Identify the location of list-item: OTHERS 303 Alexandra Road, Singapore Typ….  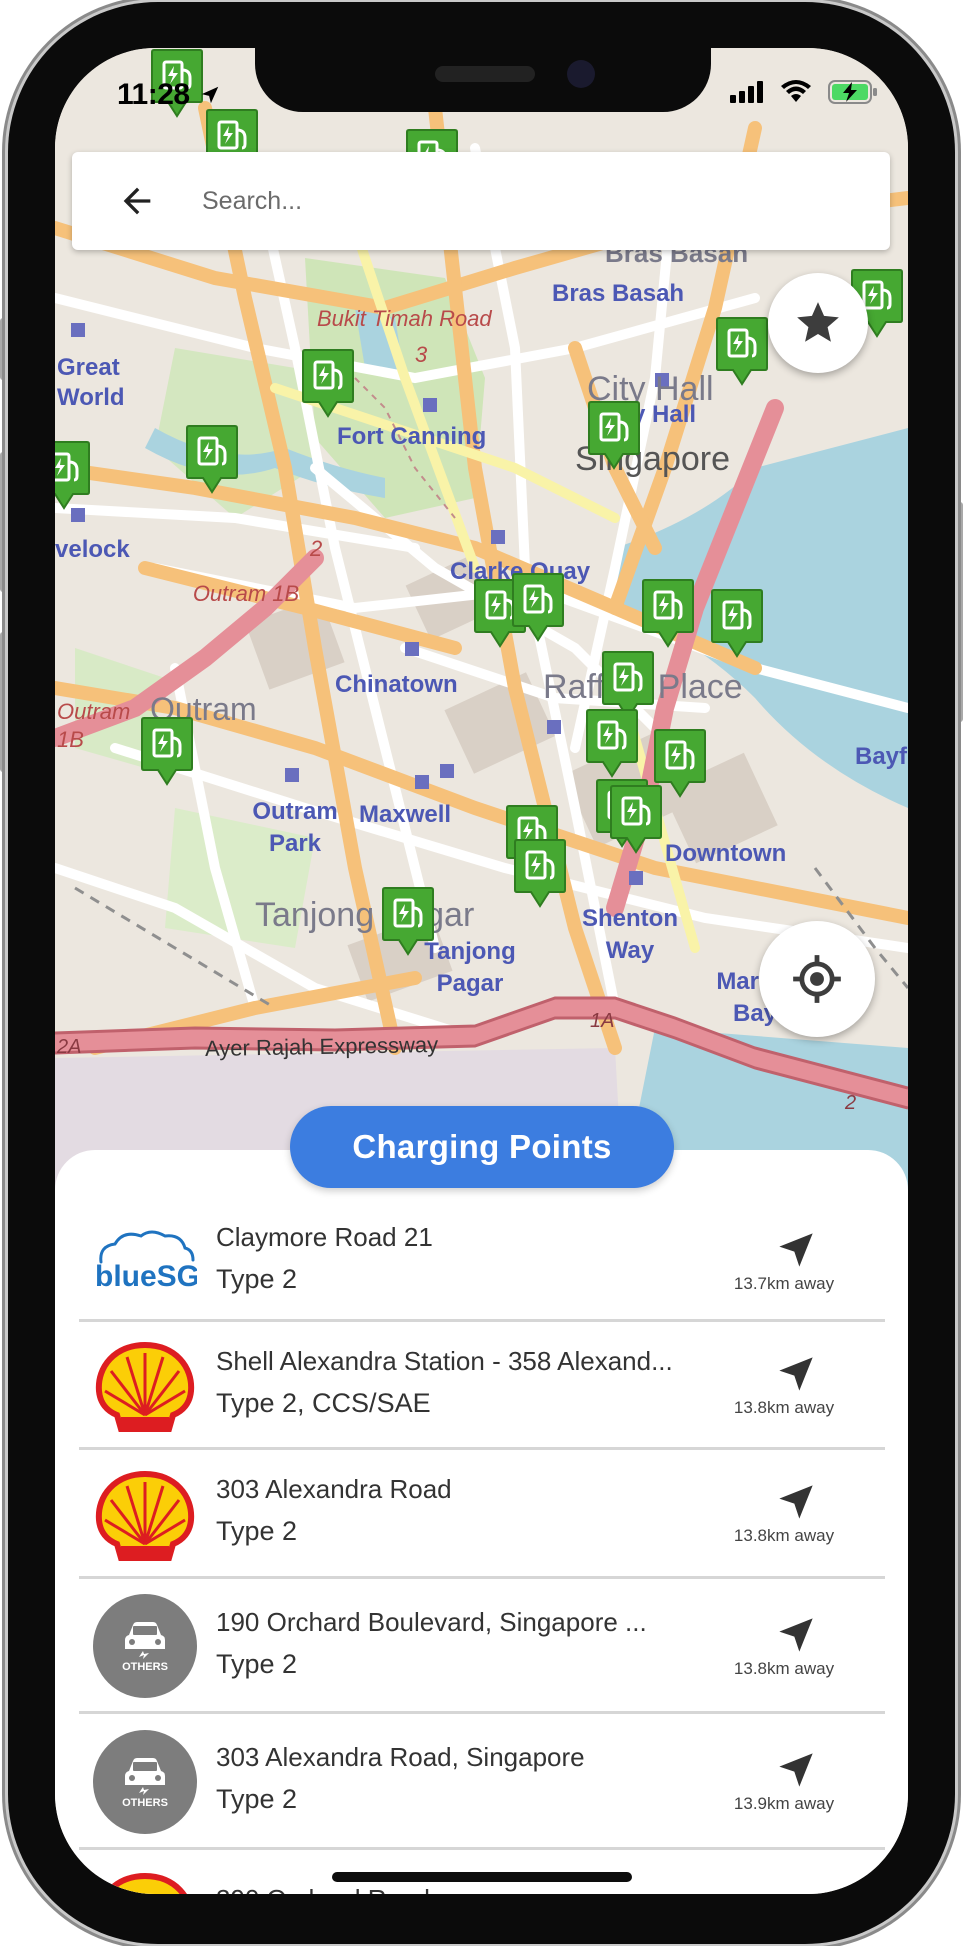
(482, 1782).